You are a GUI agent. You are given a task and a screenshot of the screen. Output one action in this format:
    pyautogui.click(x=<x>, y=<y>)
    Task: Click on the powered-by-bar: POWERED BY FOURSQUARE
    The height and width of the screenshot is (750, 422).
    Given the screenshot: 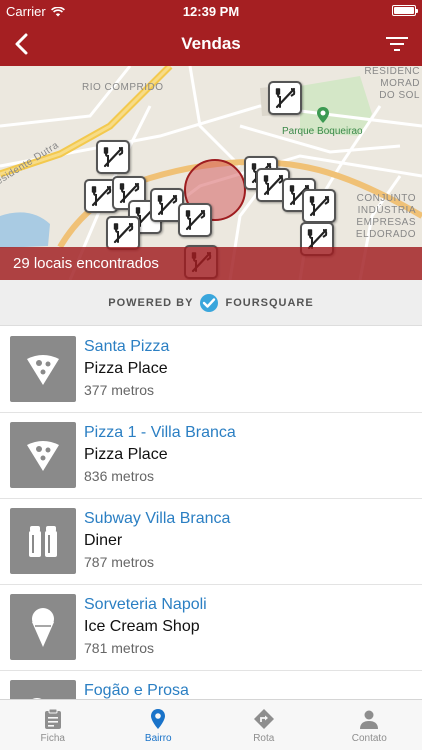 What is the action you would take?
    pyautogui.click(x=211, y=303)
    